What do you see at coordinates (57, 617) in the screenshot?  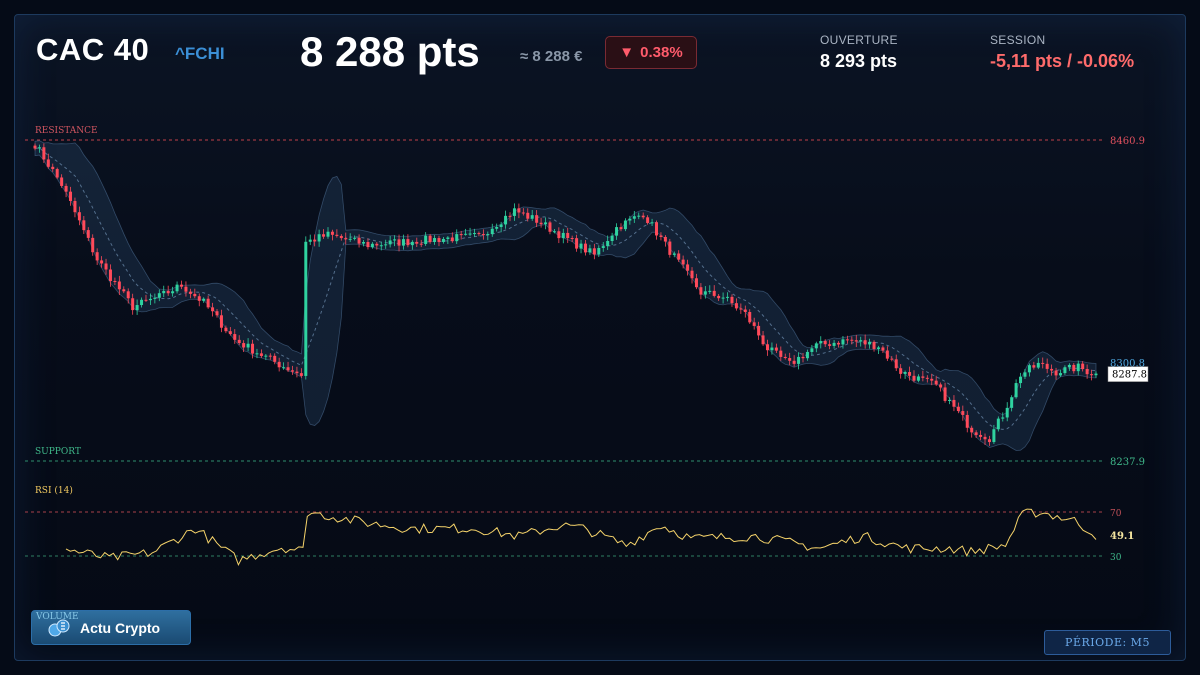 I see `volume-label: VOLUME` at bounding box center [57, 617].